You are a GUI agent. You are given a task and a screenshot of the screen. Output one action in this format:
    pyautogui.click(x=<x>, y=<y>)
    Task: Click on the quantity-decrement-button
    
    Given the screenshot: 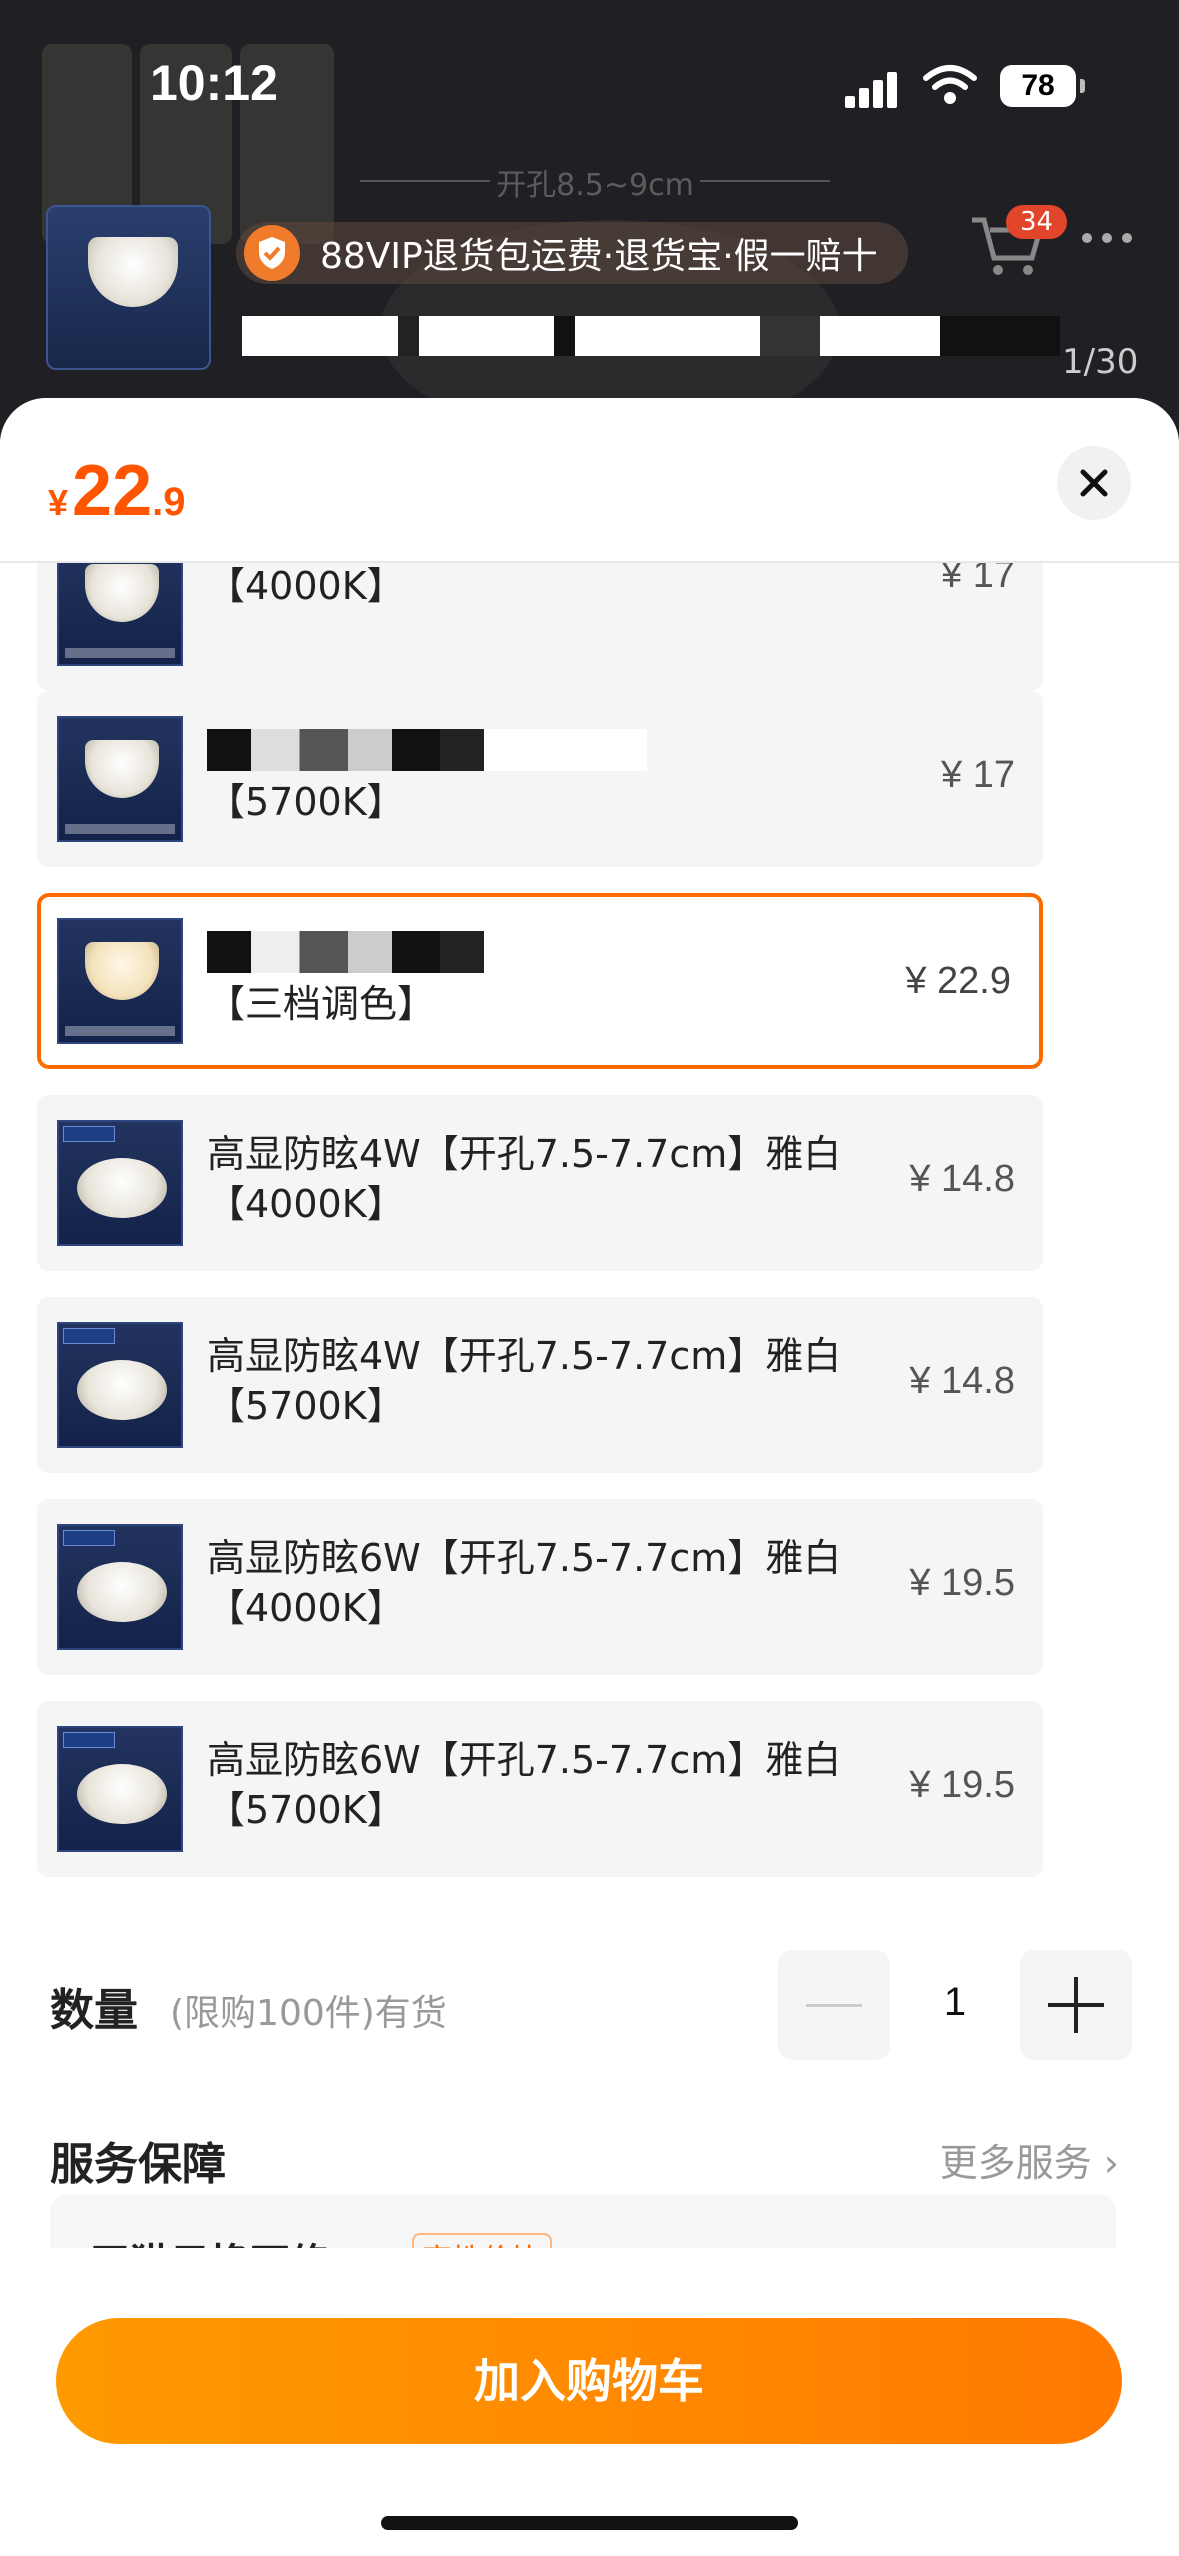 What is the action you would take?
    pyautogui.click(x=834, y=2005)
    